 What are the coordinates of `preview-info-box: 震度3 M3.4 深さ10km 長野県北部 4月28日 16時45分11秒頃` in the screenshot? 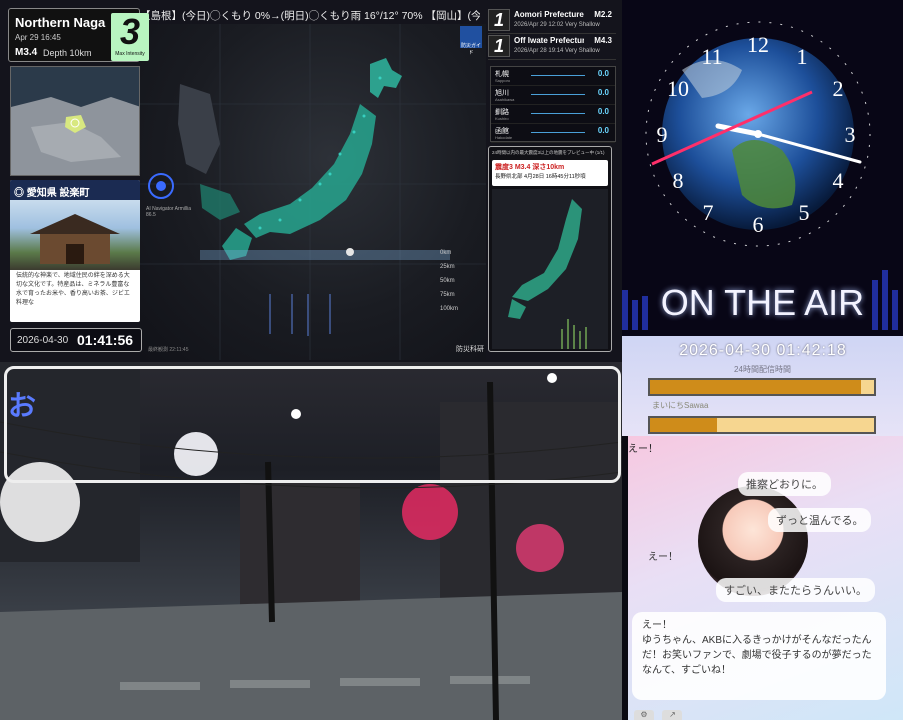 It's located at (550, 173).